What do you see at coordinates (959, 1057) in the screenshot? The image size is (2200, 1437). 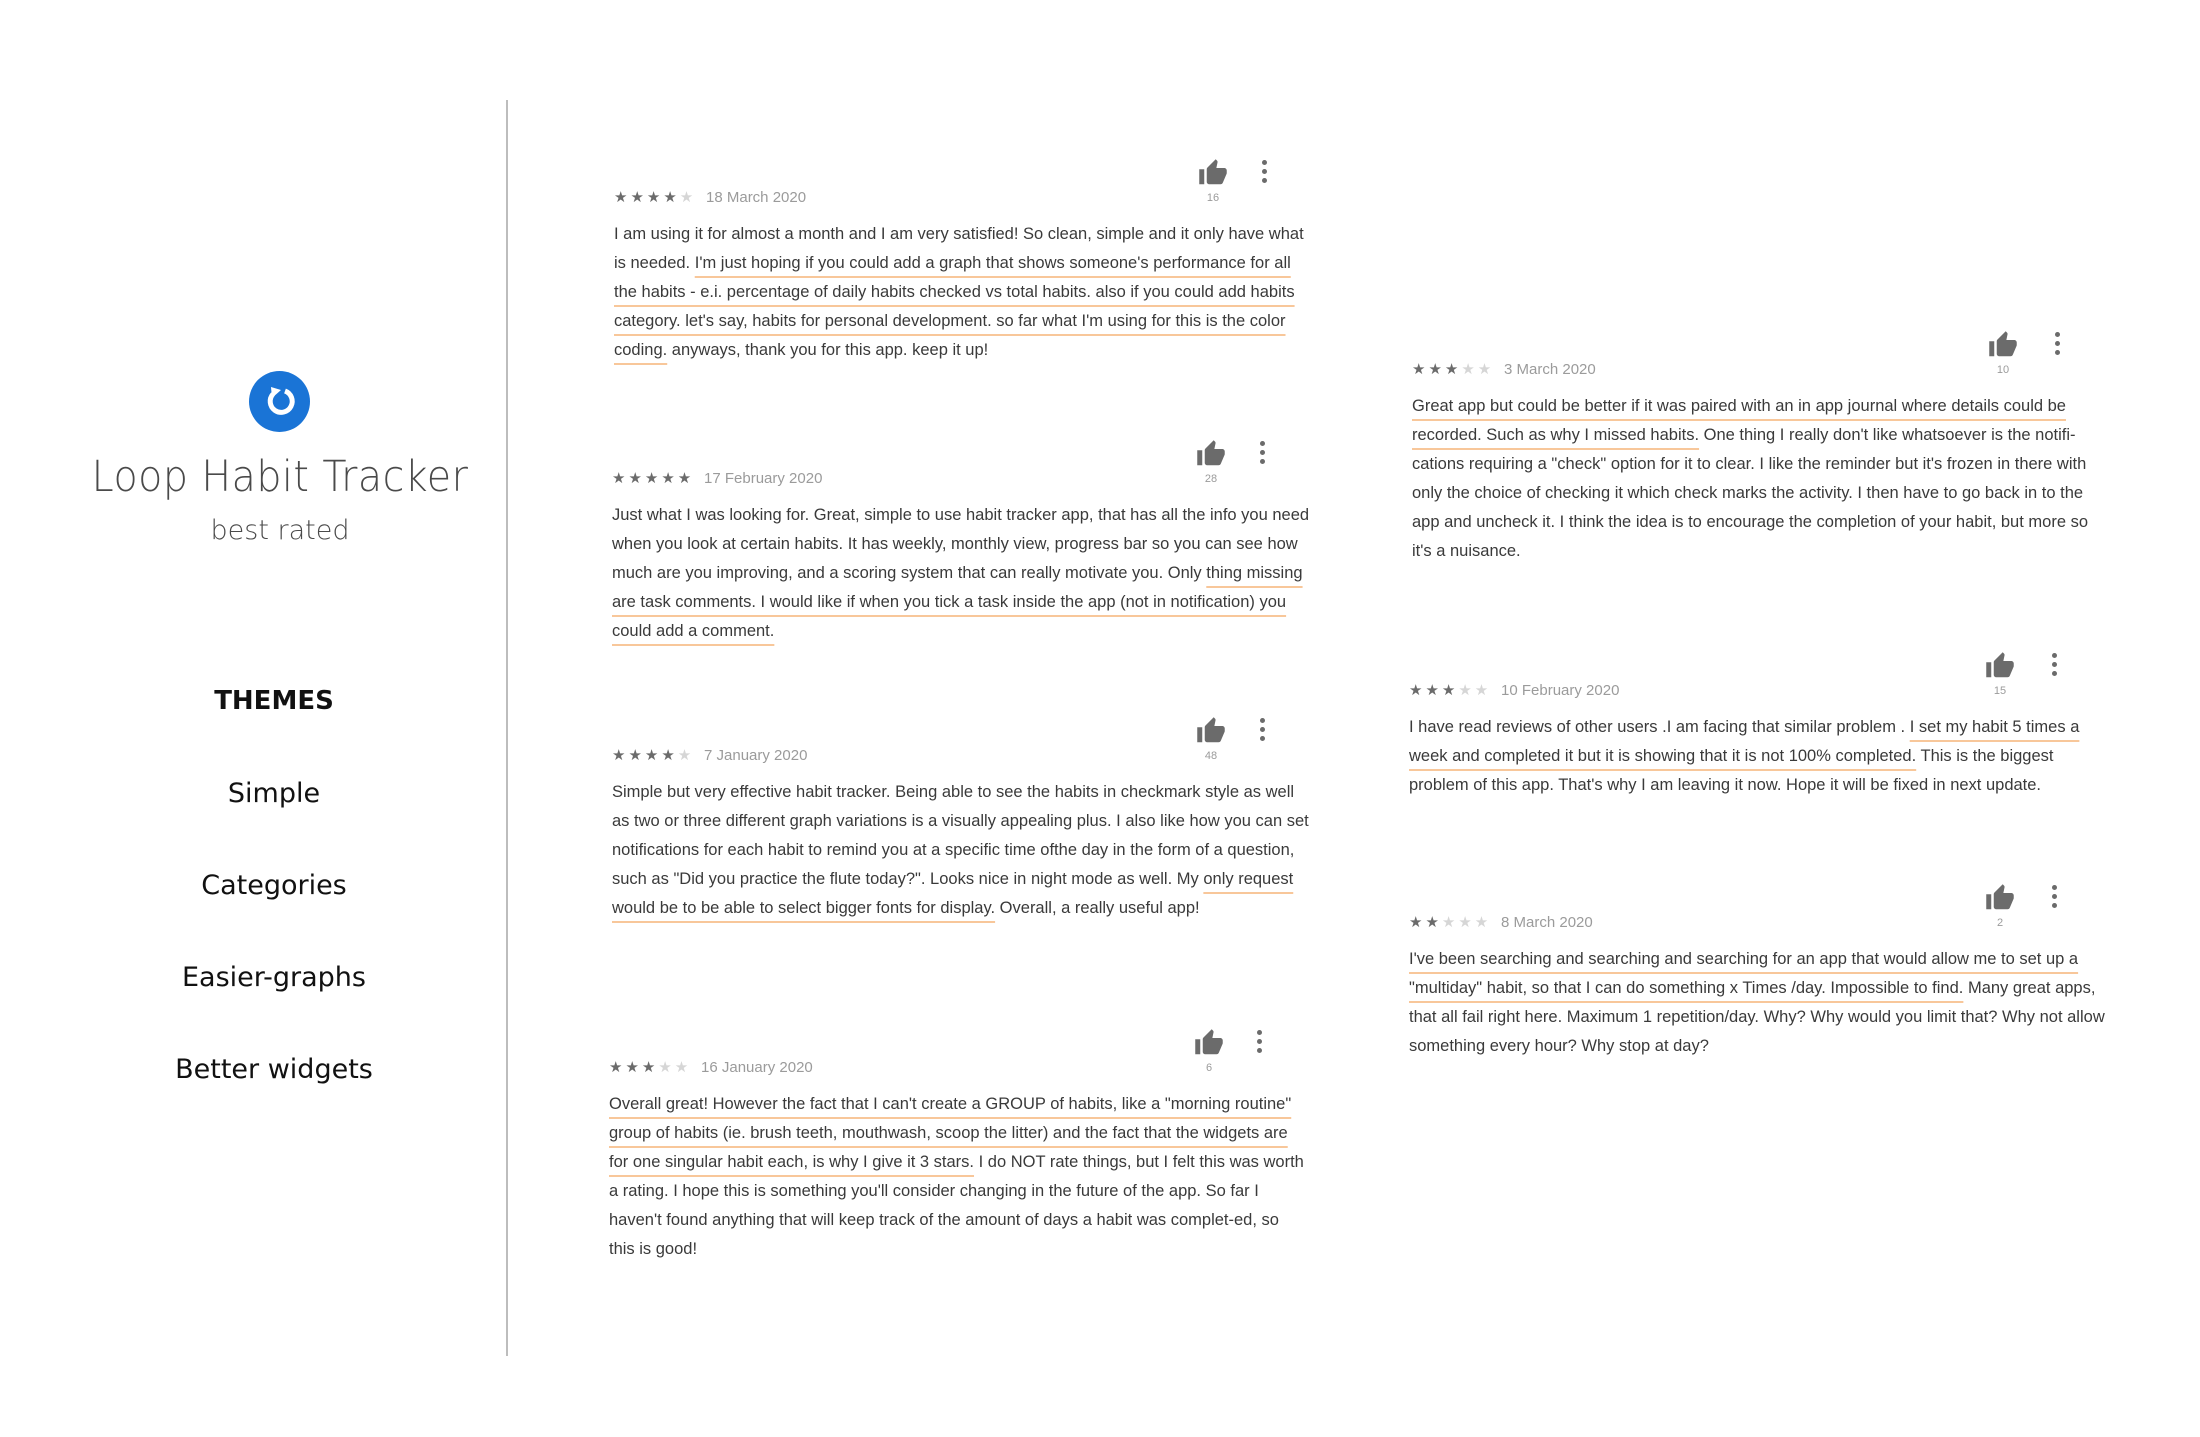 I see `review-header: ★★★★★ 16 January 2020 6` at bounding box center [959, 1057].